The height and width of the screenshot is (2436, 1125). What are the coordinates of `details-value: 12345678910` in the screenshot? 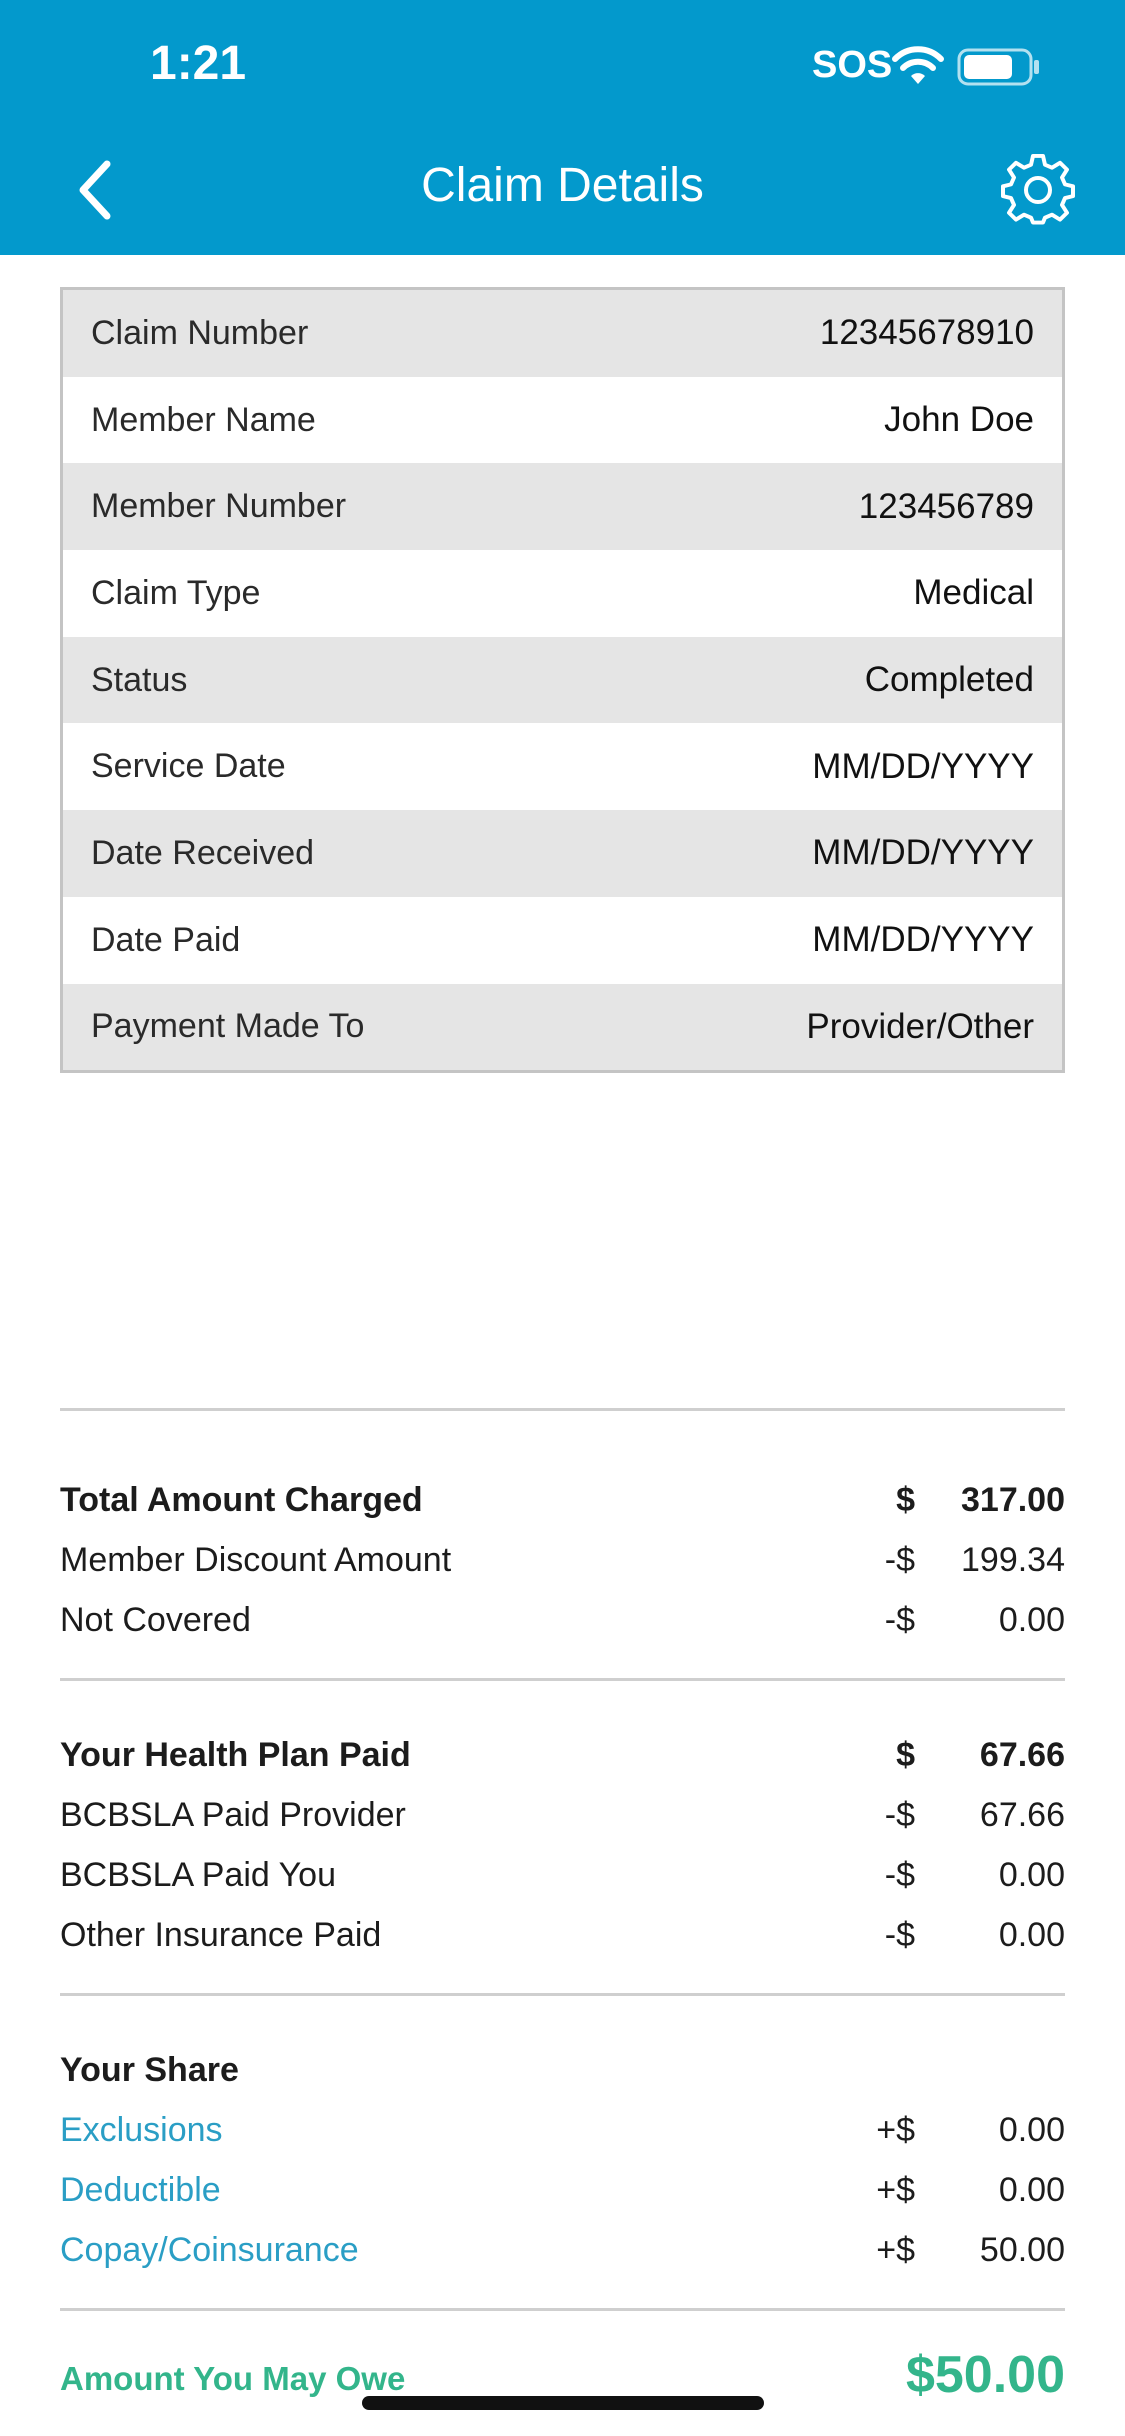 It's located at (926, 333).